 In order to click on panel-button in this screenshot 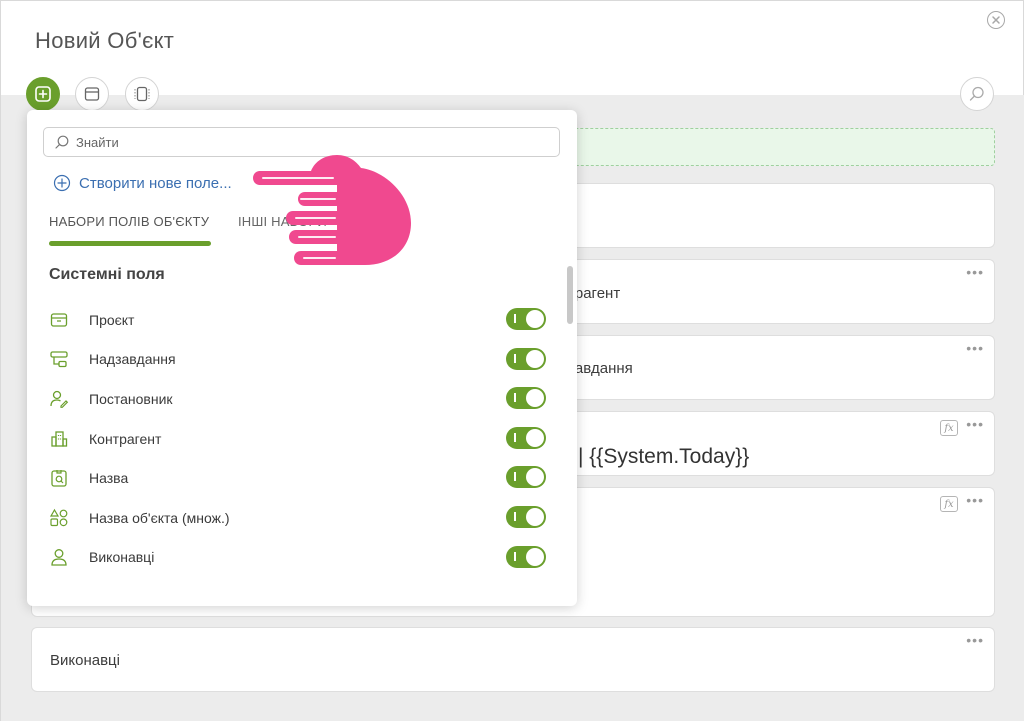, I will do `click(142, 94)`.